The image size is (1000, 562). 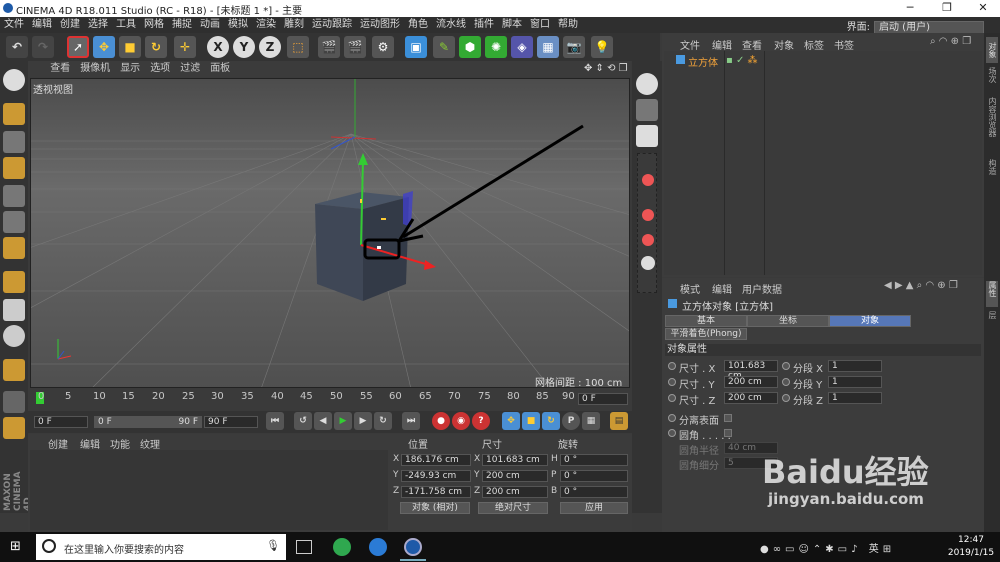 What do you see at coordinates (672, 433) in the screenshot?
I see `fillet-anim-radio` at bounding box center [672, 433].